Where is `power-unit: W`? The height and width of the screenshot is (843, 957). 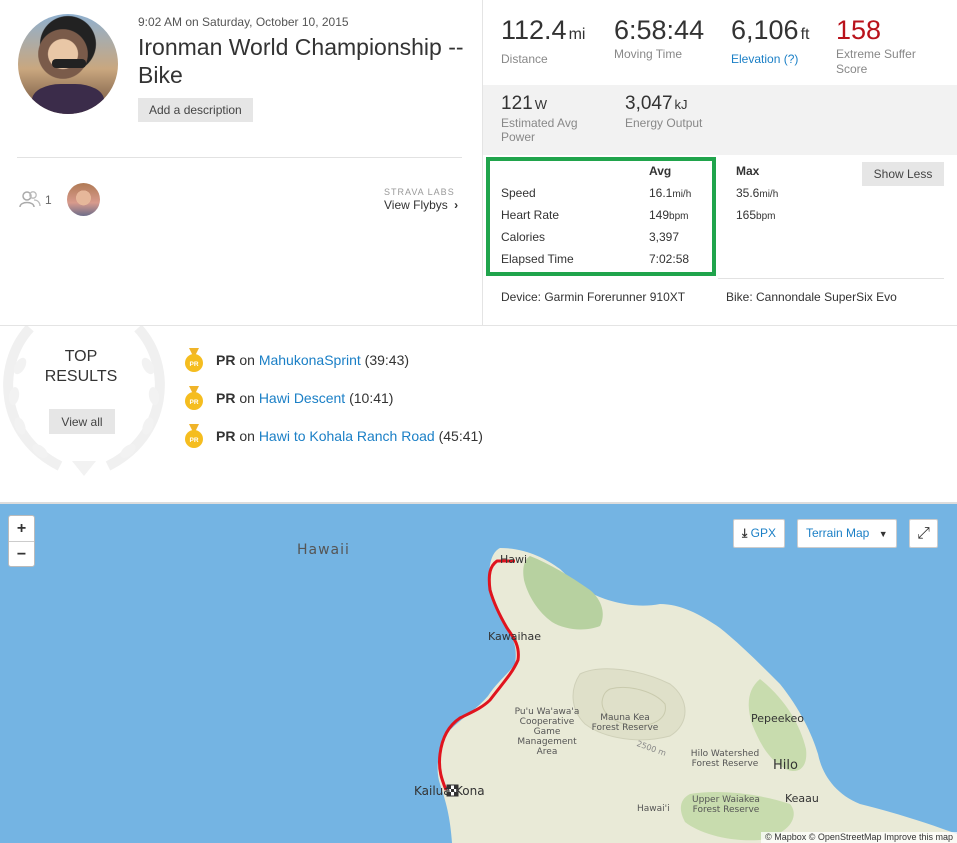
power-unit: W is located at coordinates (540, 104).